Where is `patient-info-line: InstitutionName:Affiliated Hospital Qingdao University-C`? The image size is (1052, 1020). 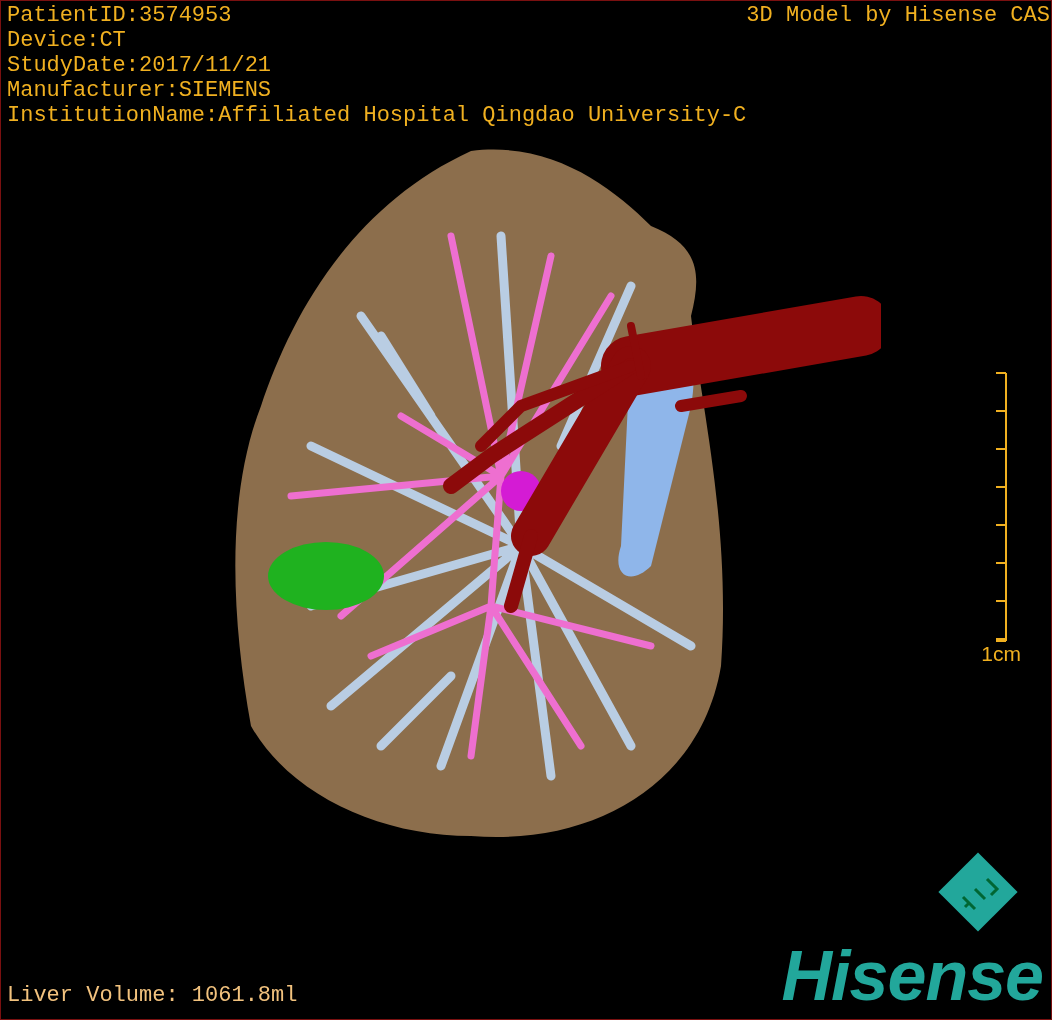
patient-info-line: InstitutionName:Affiliated Hospital Qingdao University-C is located at coordinates (377, 115).